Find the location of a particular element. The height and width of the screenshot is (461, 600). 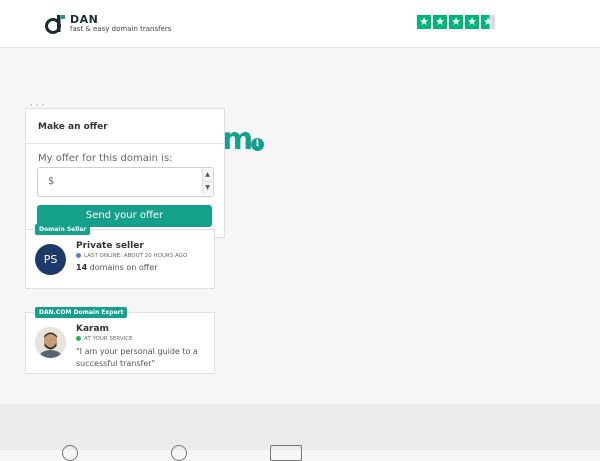

seller-domains-text: domains on offer is located at coordinates (122, 267).